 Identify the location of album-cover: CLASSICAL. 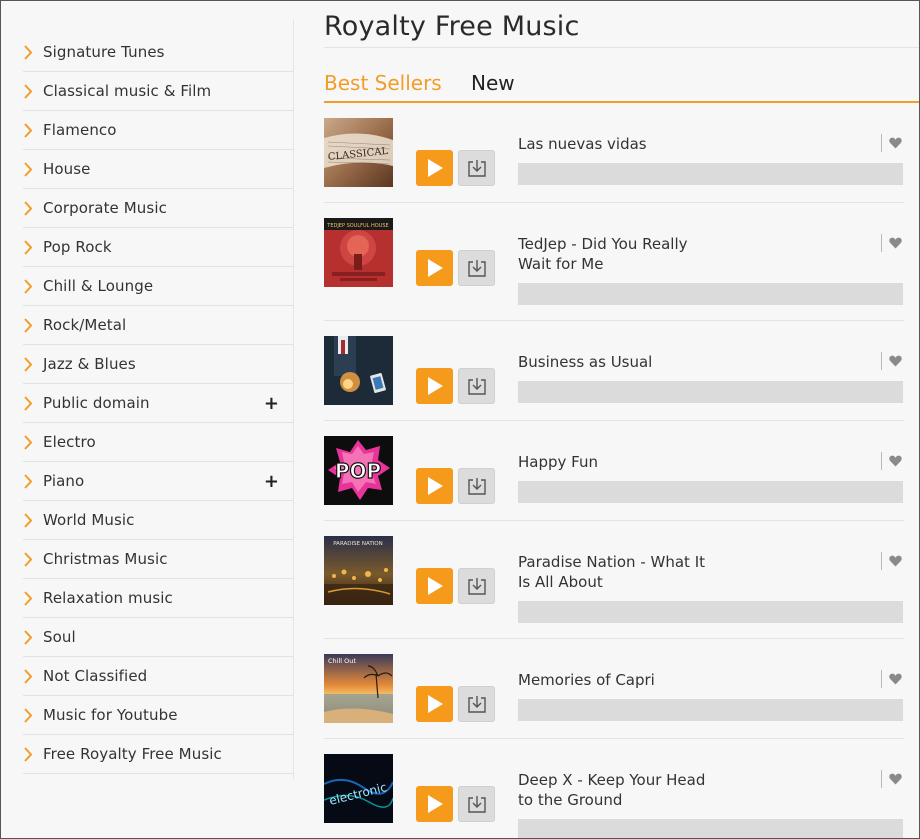
(358, 152).